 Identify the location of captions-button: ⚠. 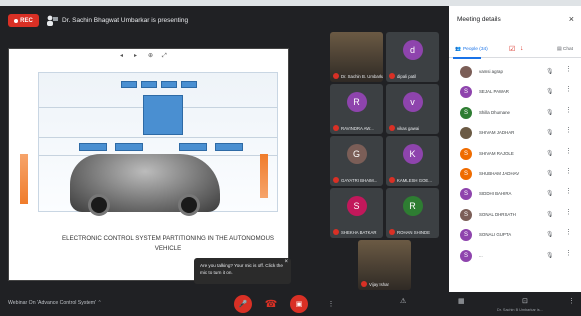
(403, 301).